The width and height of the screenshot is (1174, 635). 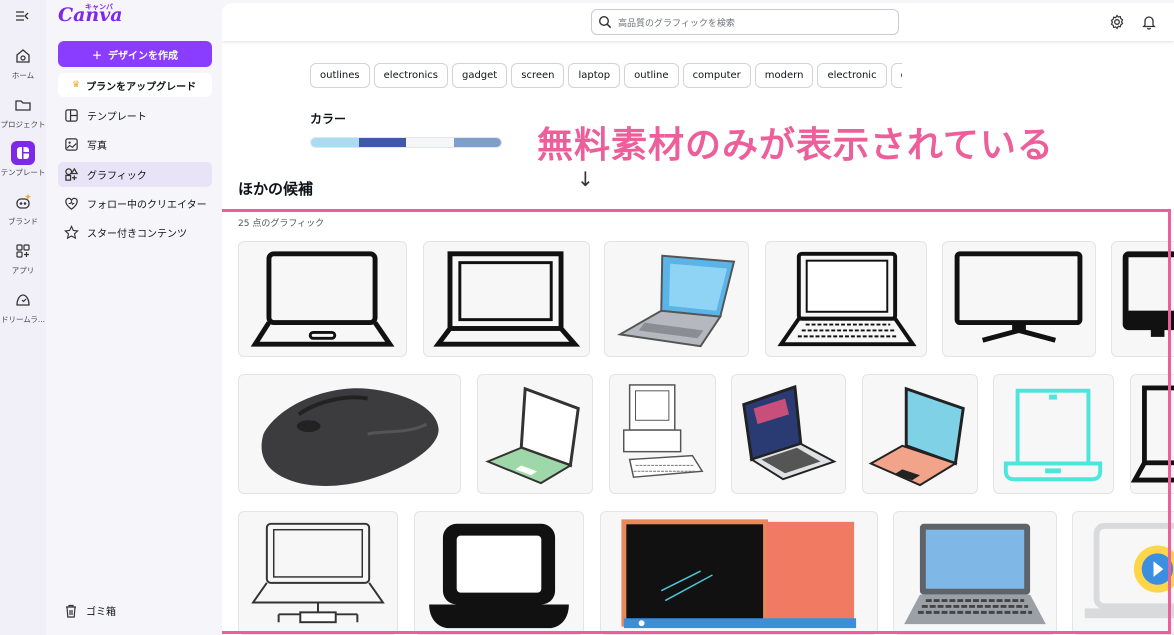 I want to click on bell-icon, so click(x=1149, y=22).